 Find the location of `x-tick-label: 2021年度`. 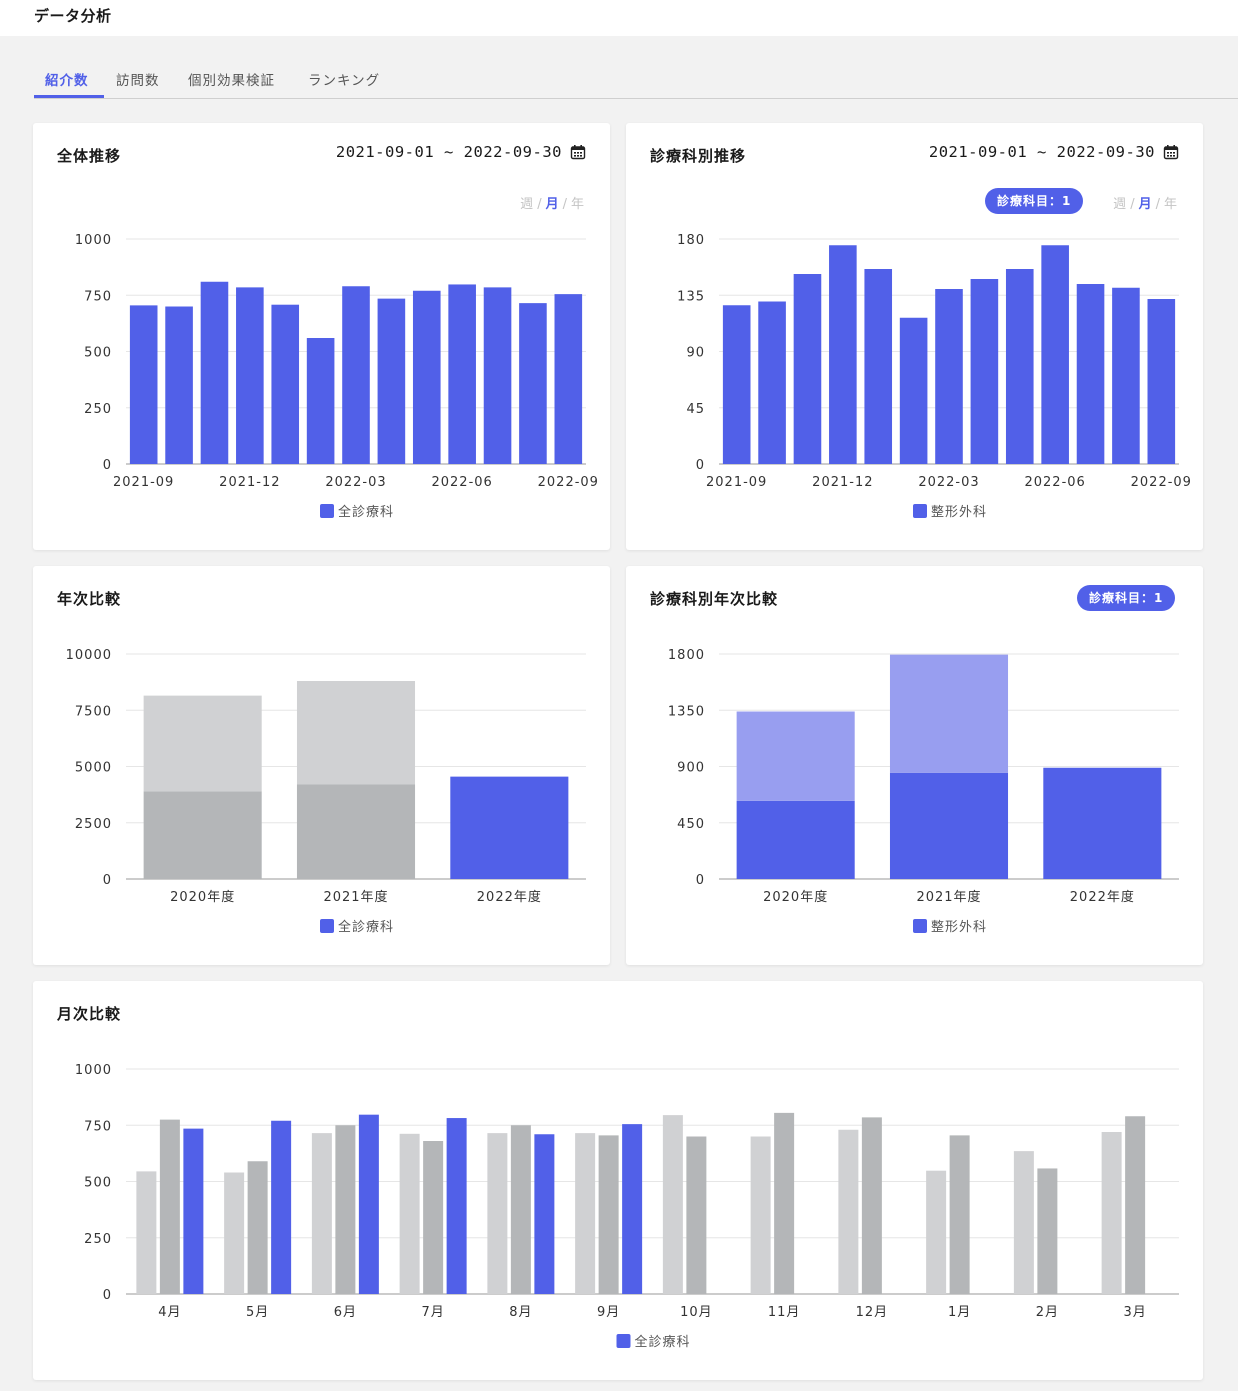

x-tick-label: 2021年度 is located at coordinates (355, 897).